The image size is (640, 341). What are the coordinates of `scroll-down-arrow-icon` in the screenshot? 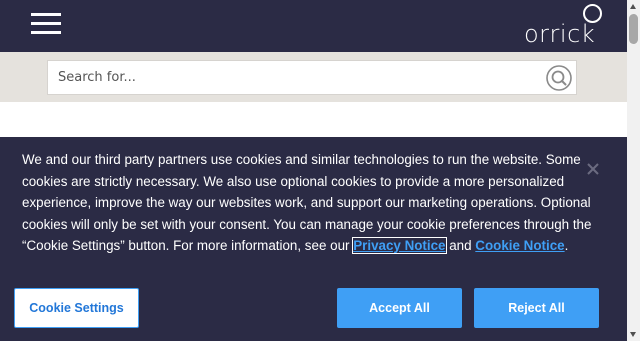 It's located at (633, 334).